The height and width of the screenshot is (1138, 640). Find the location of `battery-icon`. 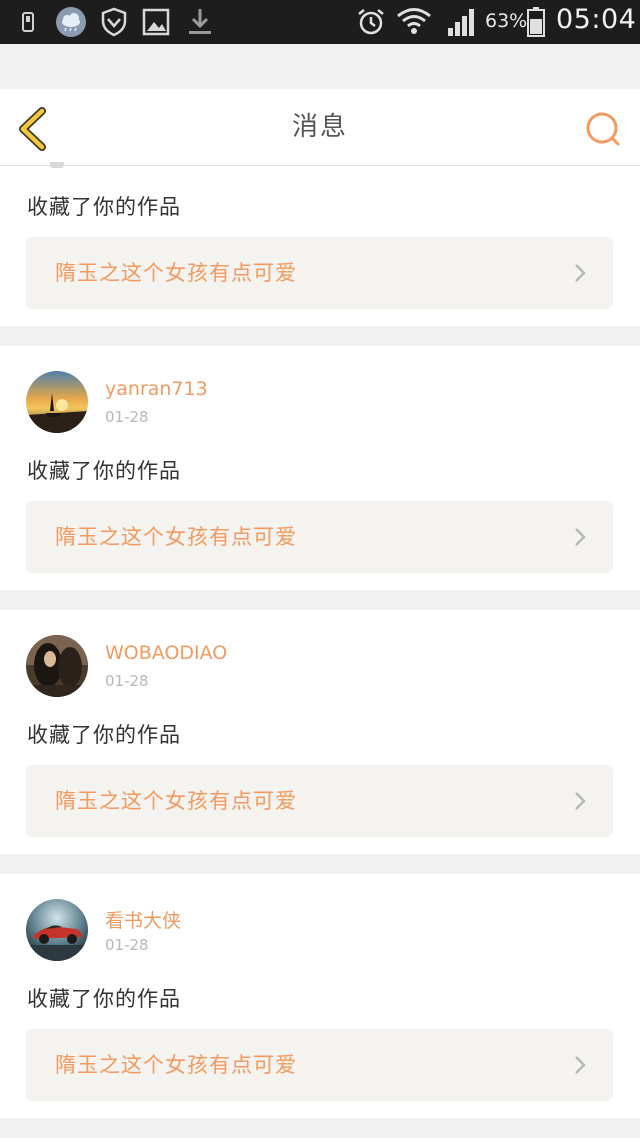

battery-icon is located at coordinates (536, 22).